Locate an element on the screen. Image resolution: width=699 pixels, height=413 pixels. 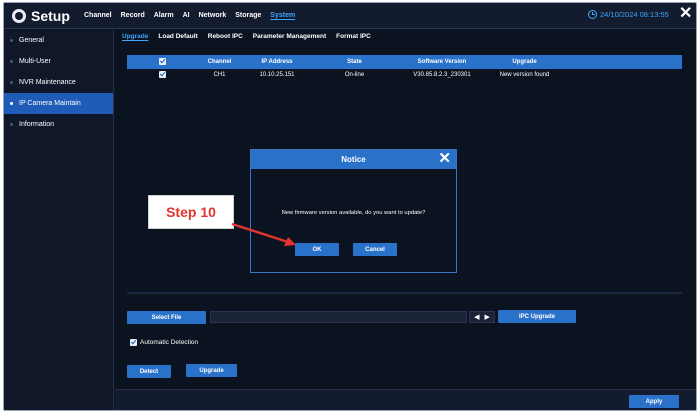
row-checkbox is located at coordinates (162, 75).